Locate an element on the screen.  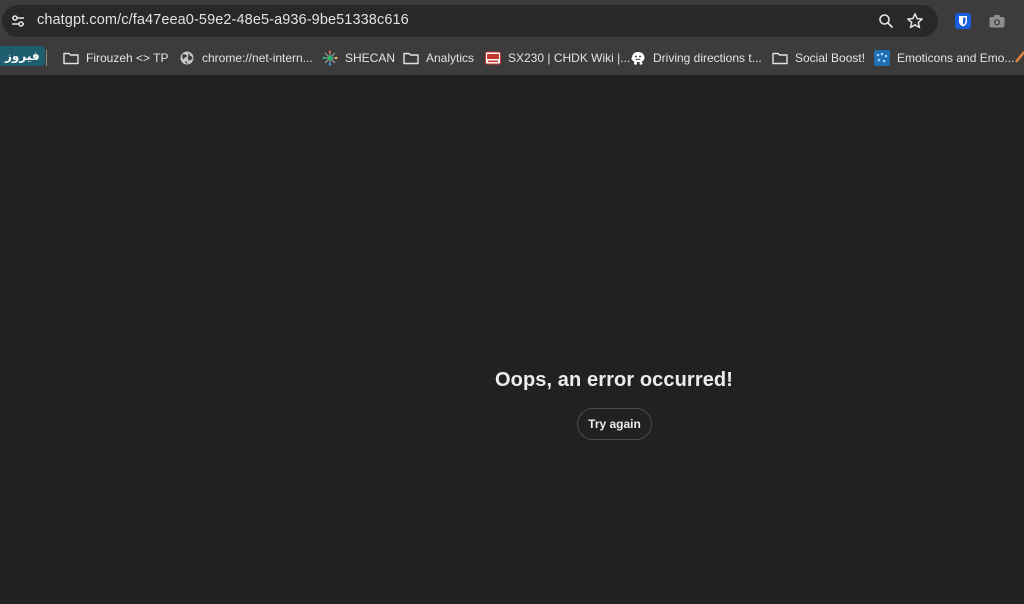
bookmark-label: Analytics is located at coordinates (450, 58).